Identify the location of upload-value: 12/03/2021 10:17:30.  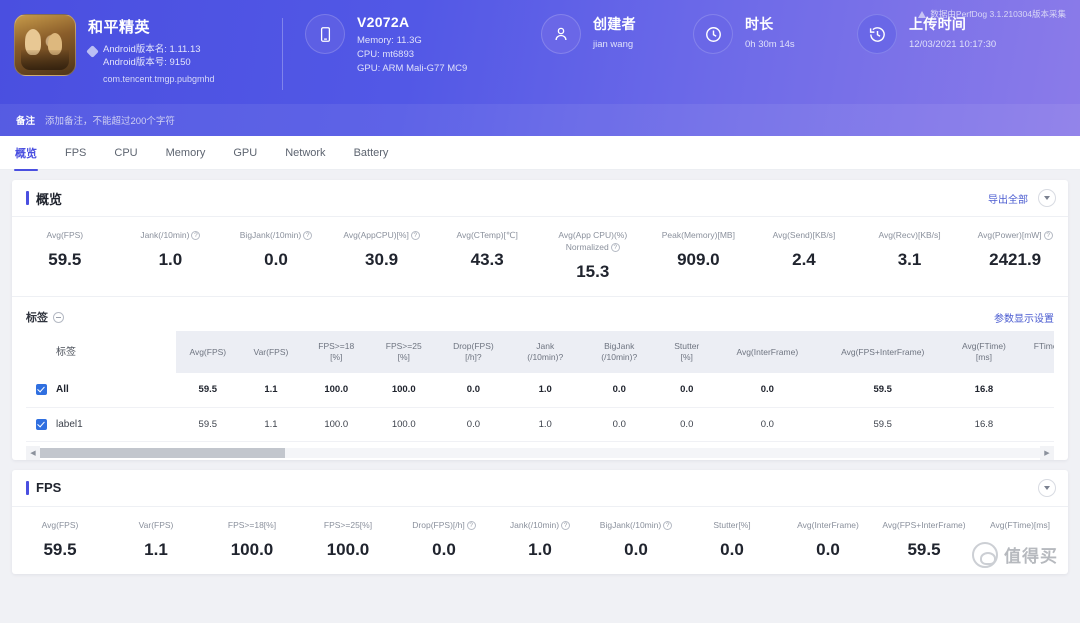
(953, 44).